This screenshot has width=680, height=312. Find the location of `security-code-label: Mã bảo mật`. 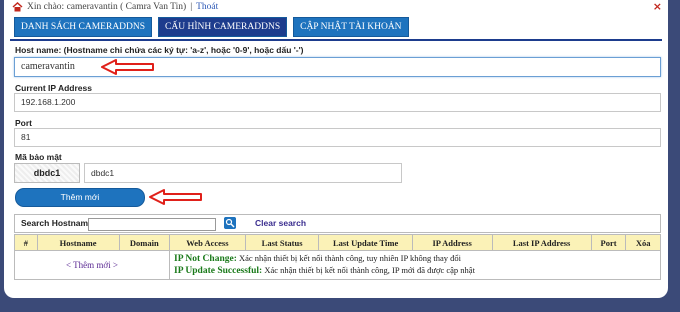

security-code-label: Mã bảo mật is located at coordinates (38, 157).